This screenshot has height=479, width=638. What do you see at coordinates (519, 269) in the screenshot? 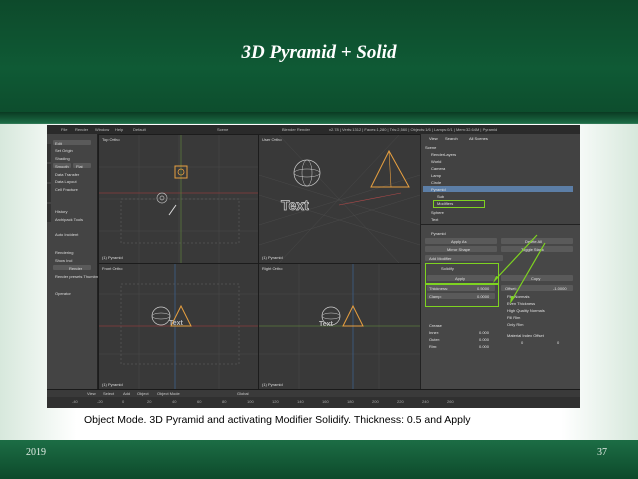
I see `annotation-arrows` at bounding box center [519, 269].